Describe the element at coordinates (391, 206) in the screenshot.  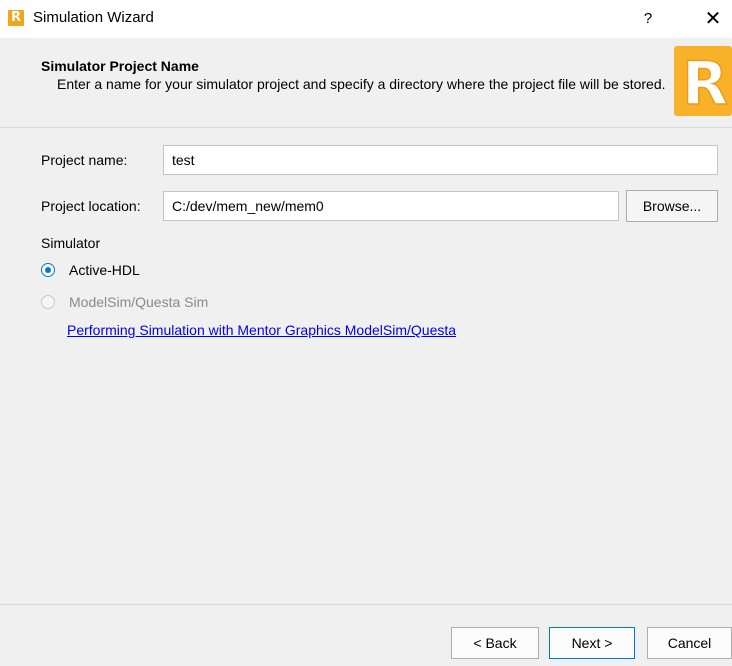
I see `project-location-input` at that location.